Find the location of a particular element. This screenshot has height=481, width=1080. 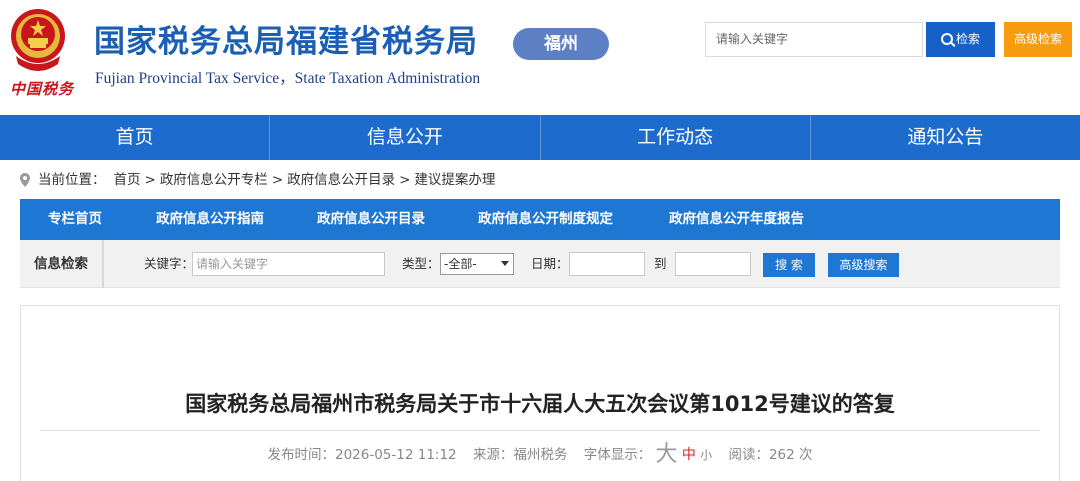

breadcrumb-link-catalog: 政府信息公开目录 is located at coordinates (341, 180).